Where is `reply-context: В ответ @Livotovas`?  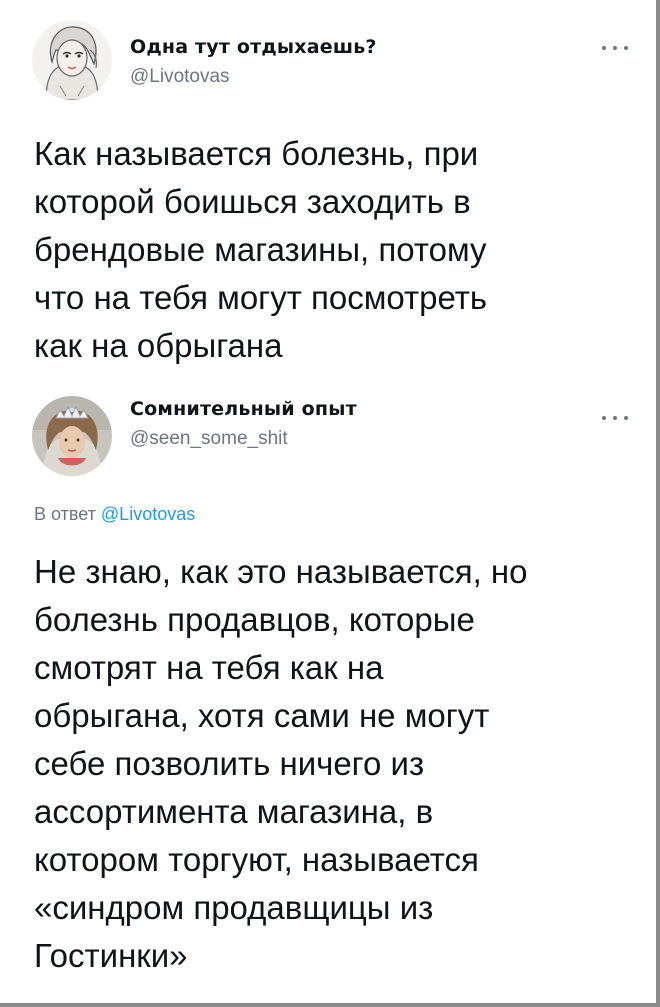
reply-context: В ответ @Livotovas is located at coordinates (114, 514).